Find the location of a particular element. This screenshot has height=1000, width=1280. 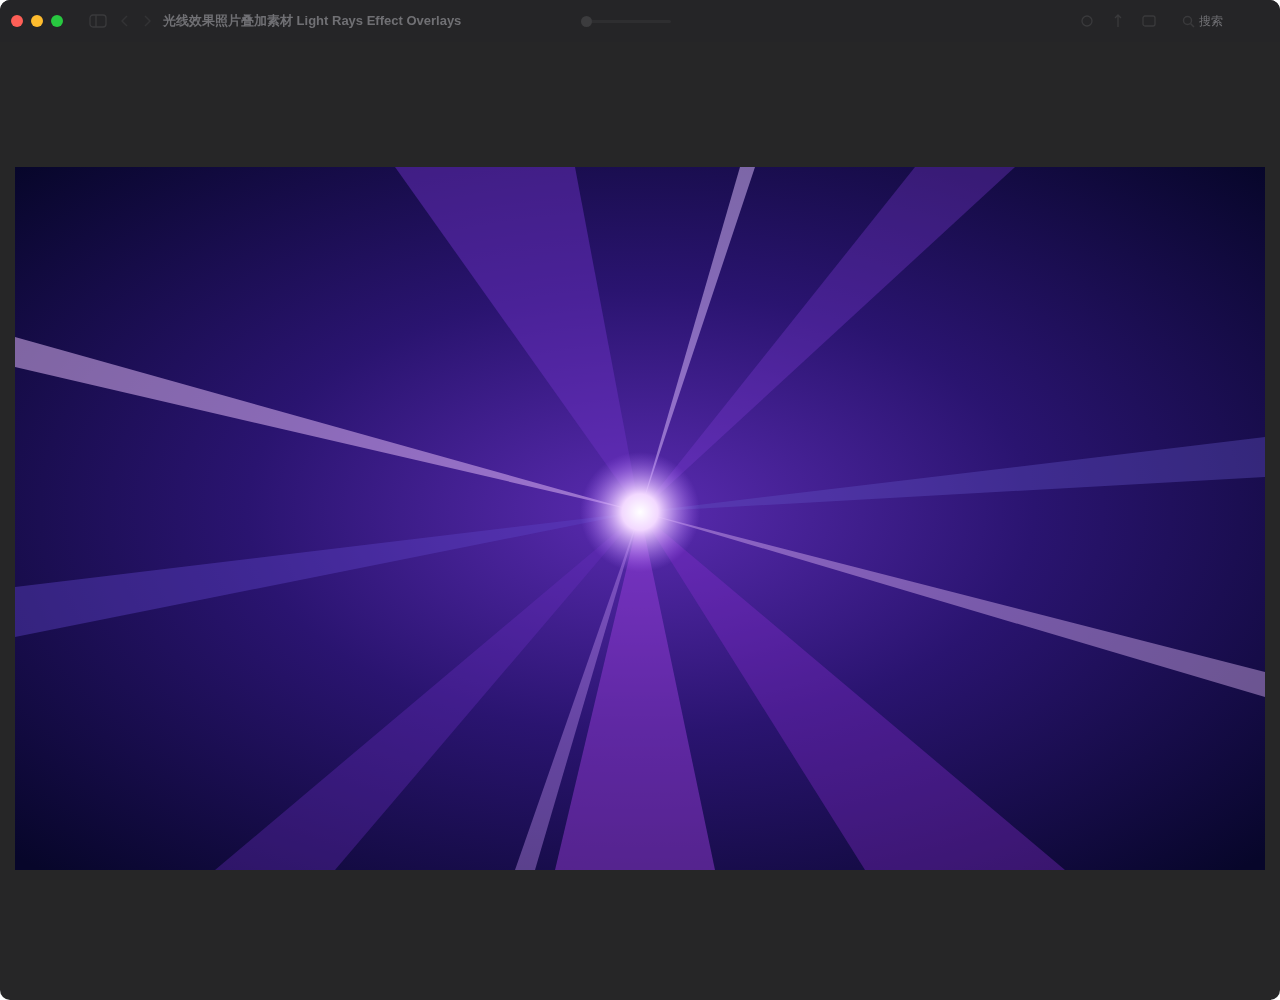

zoom-button is located at coordinates (57, 21).